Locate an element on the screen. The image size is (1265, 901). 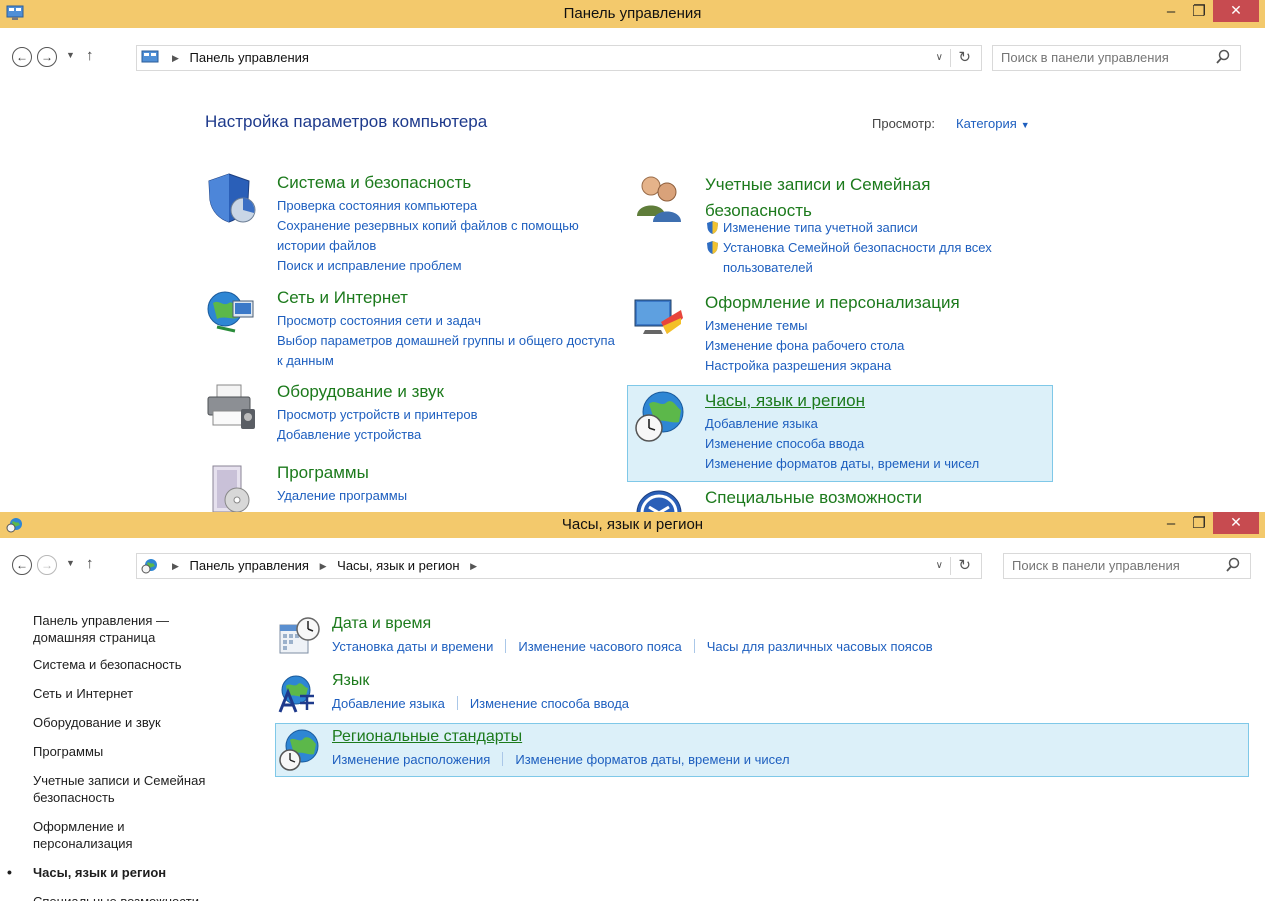
category-title: Сеть и Интернет is located at coordinates (342, 298).